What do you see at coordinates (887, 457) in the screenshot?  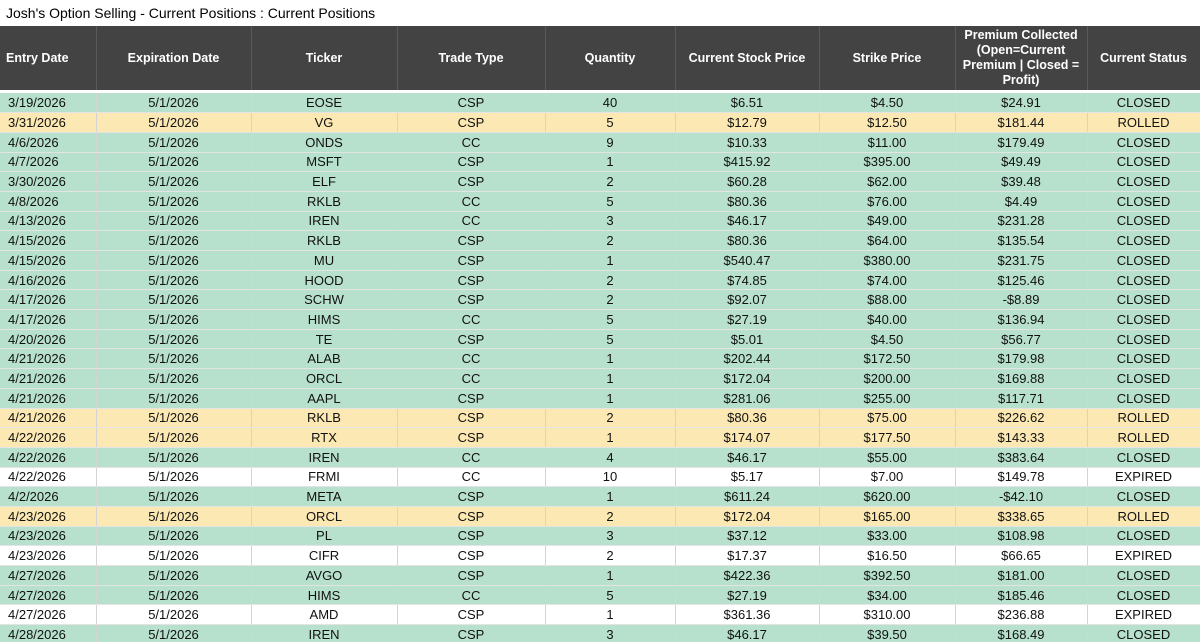 I see `cell-strike-price: $55.00` at bounding box center [887, 457].